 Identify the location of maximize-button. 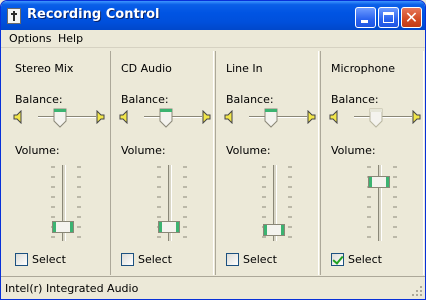
(388, 17).